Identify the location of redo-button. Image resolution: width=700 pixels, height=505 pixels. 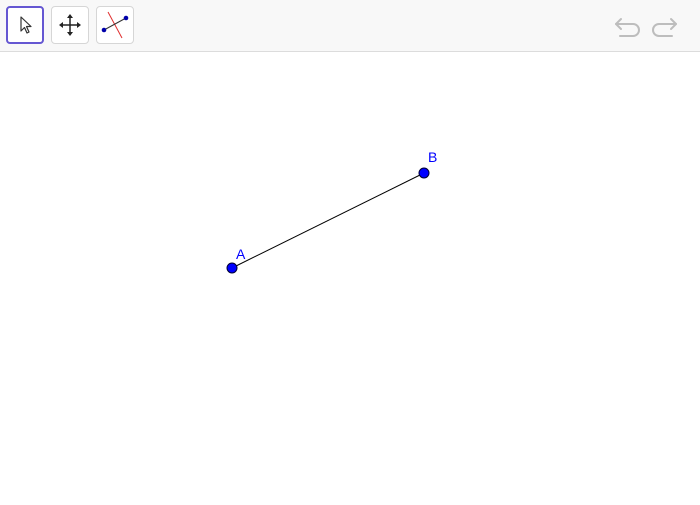
(664, 26).